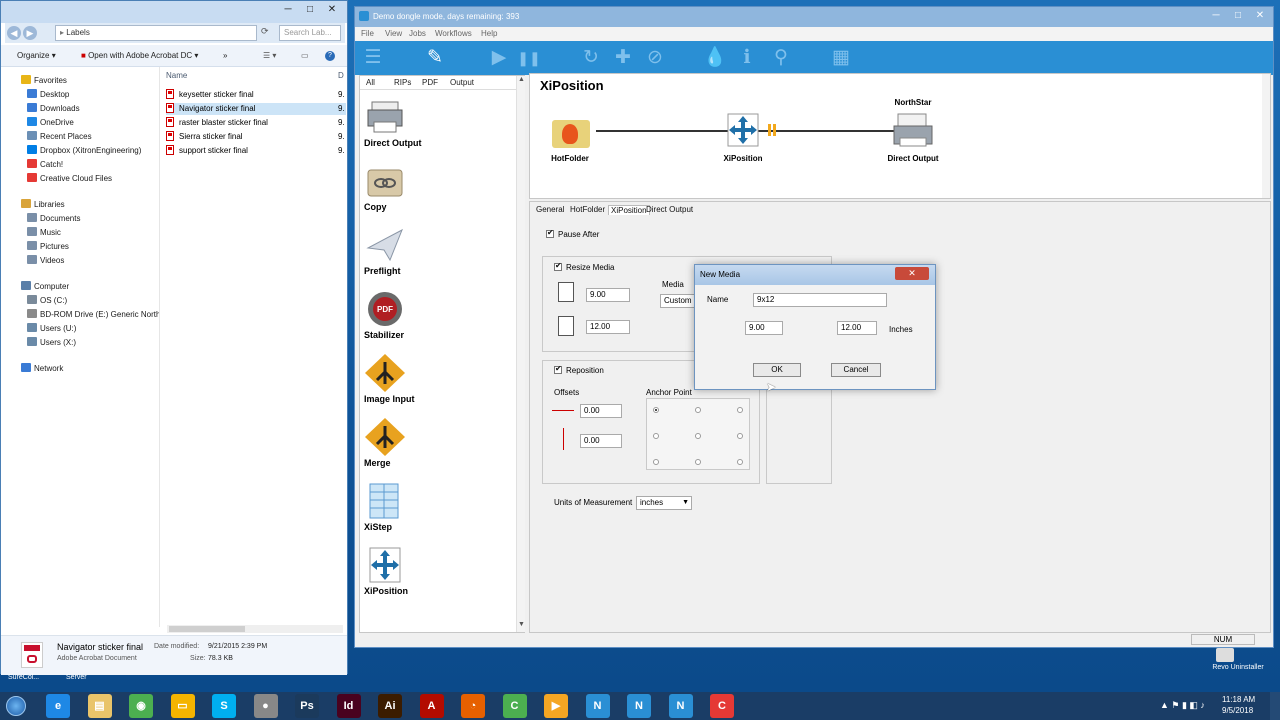 This screenshot has height=720, width=1280. I want to click on palette-item-merge: Merge, so click(424, 446).